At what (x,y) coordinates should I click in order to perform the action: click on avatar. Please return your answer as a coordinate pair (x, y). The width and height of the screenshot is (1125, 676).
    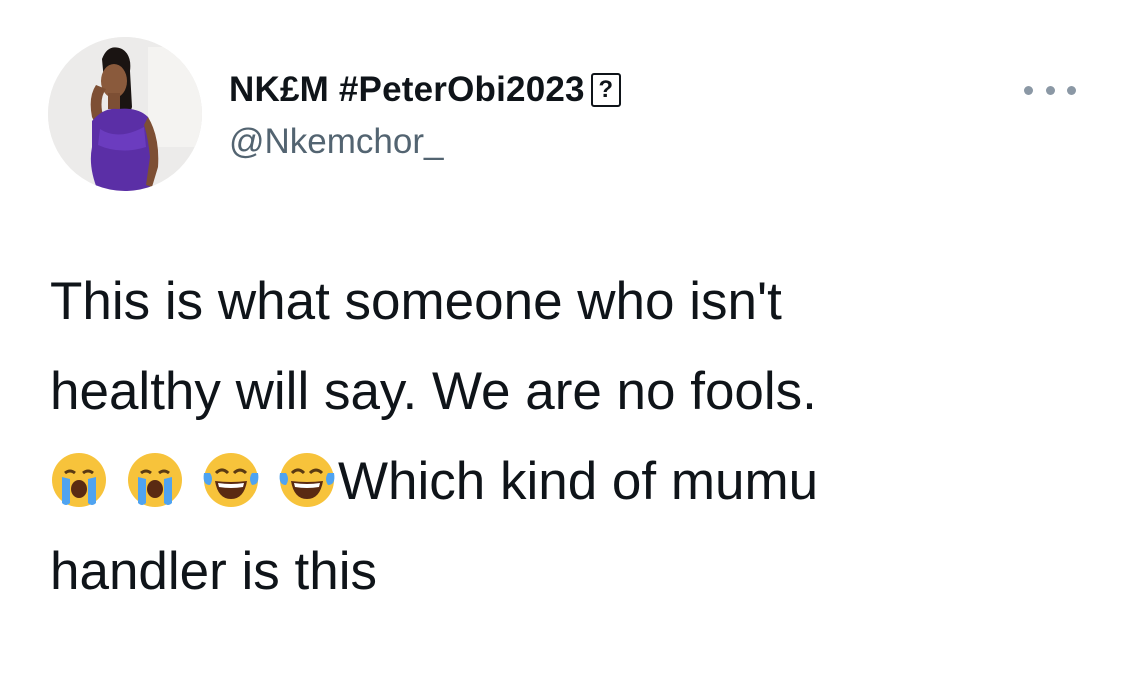
    Looking at the image, I should click on (125, 114).